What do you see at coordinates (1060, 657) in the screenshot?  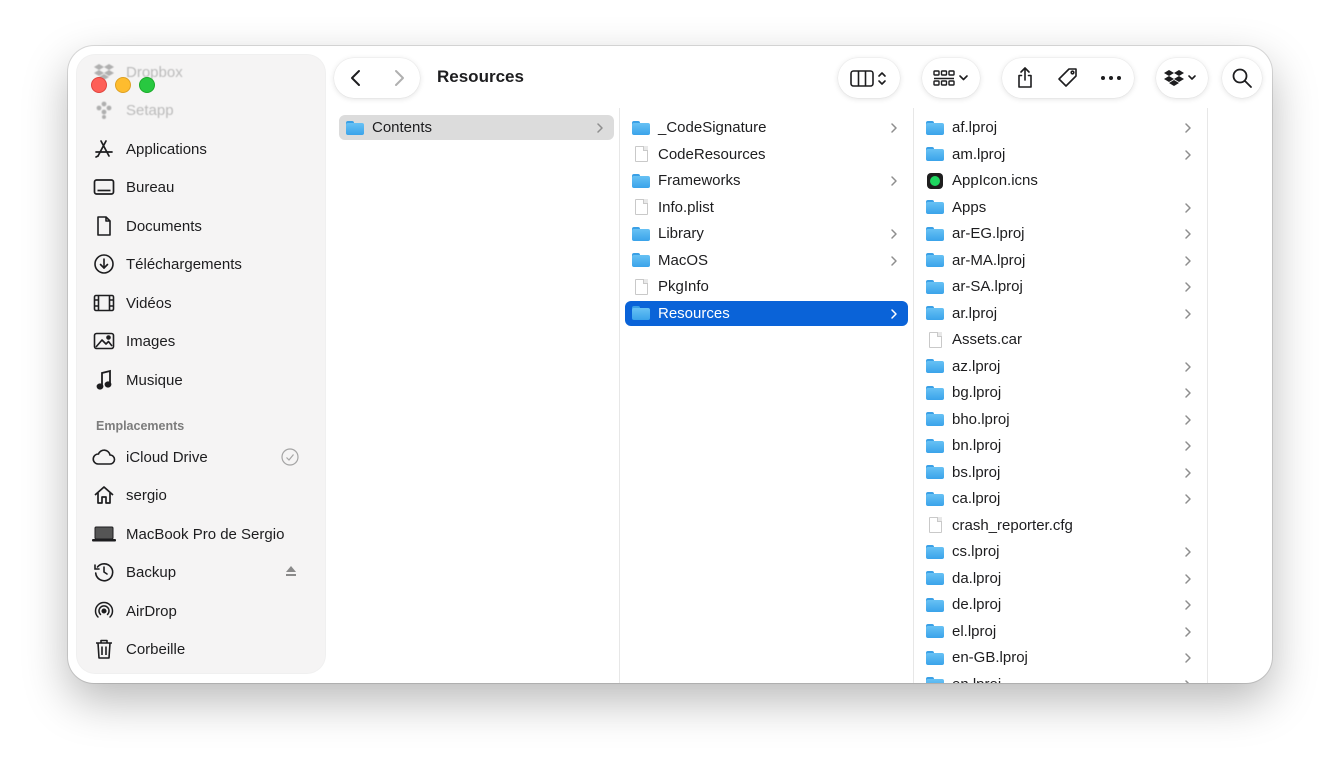 I see `file-row: en-GB.lproj` at bounding box center [1060, 657].